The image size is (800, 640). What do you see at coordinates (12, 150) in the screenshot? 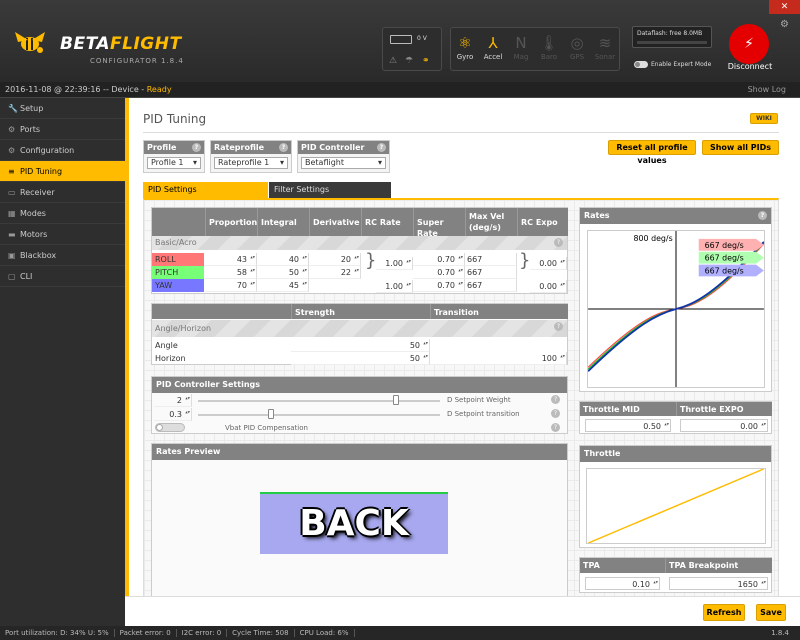
I see `config-icon: ⚙` at bounding box center [12, 150].